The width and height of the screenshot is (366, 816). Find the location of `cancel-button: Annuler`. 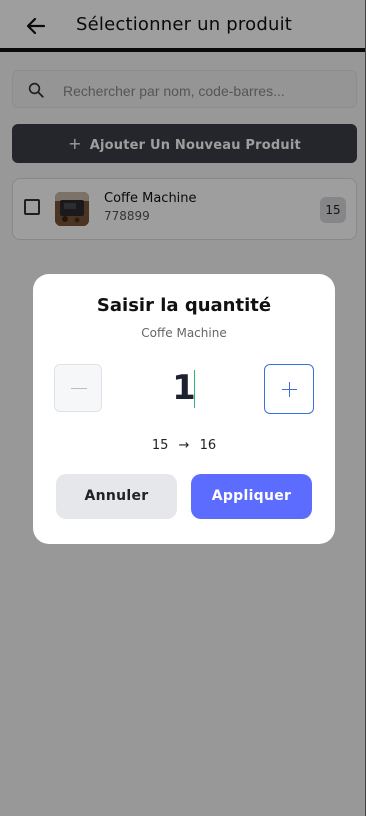

cancel-button: Annuler is located at coordinates (116, 496).